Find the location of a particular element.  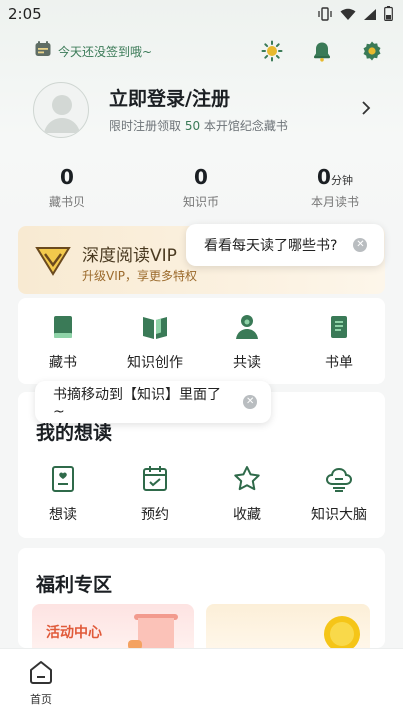

welfare-title: 福利专区 is located at coordinates (74, 585).